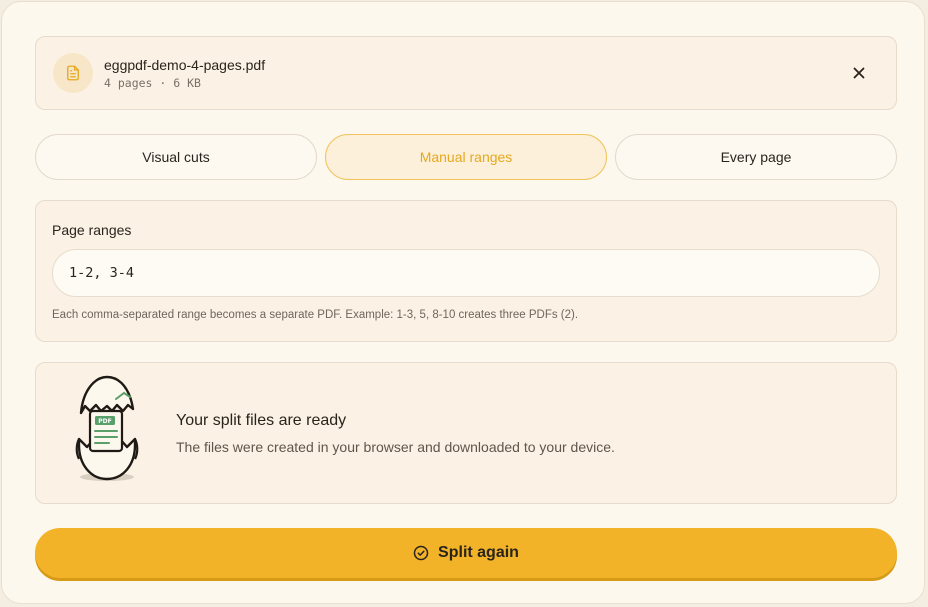  I want to click on result-title: Your split files are ready, so click(261, 420).